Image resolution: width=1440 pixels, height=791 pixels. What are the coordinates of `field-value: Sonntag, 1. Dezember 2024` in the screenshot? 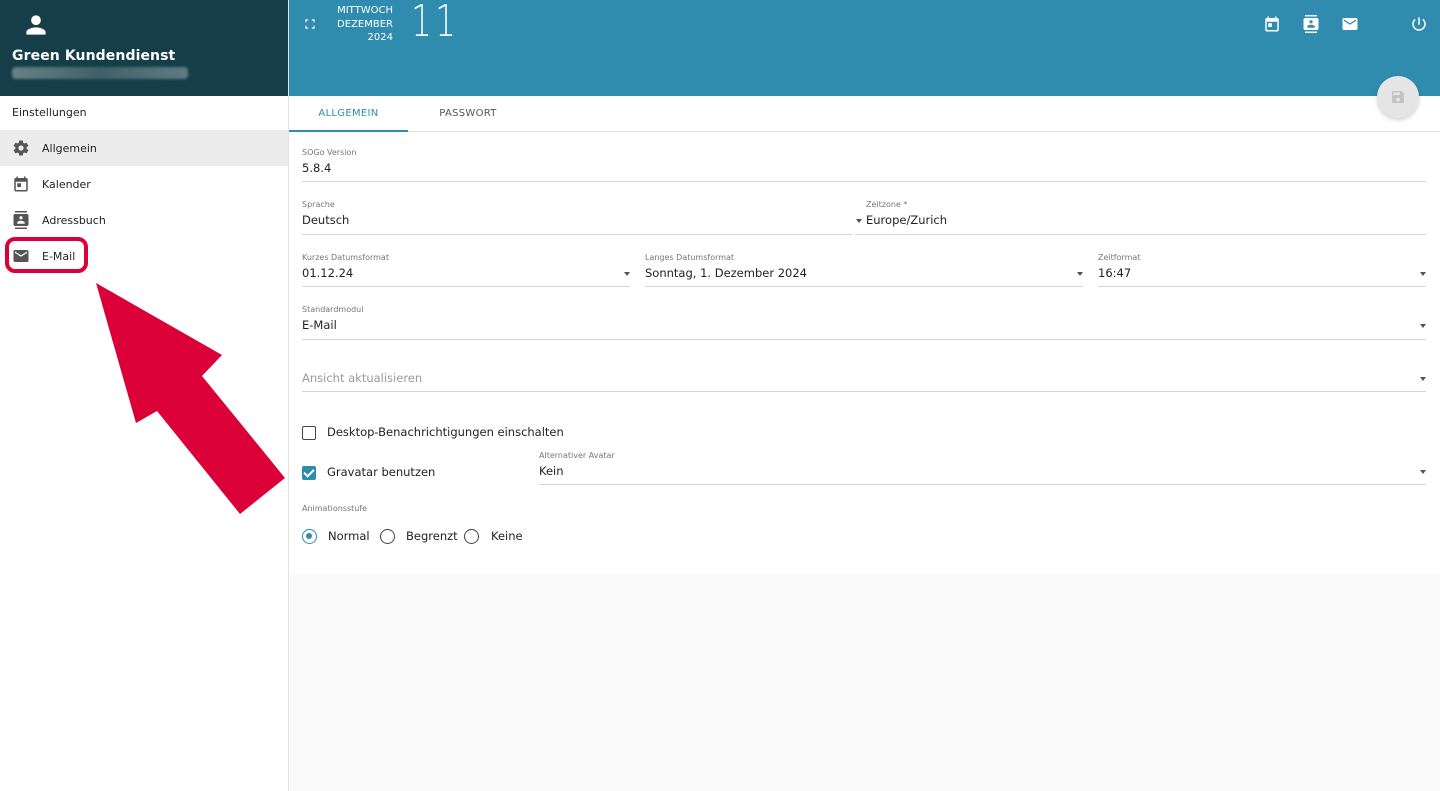 It's located at (726, 273).